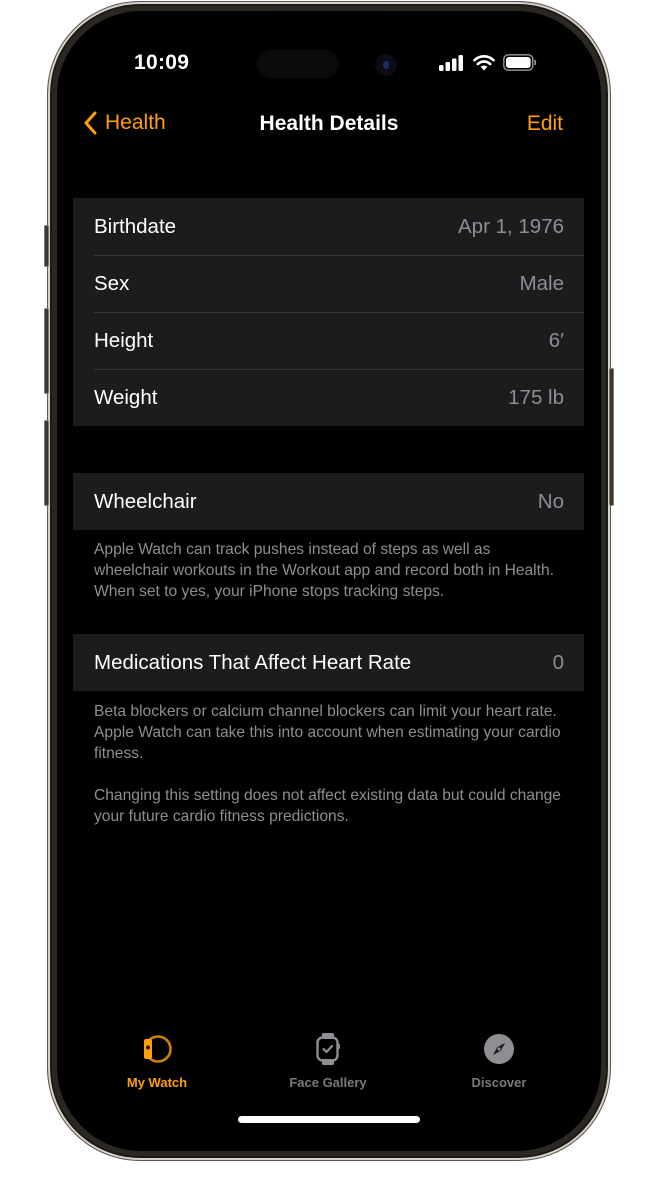 The width and height of the screenshot is (660, 1198). Describe the element at coordinates (328, 1049) in the screenshot. I see `face-gallery-icon` at that location.